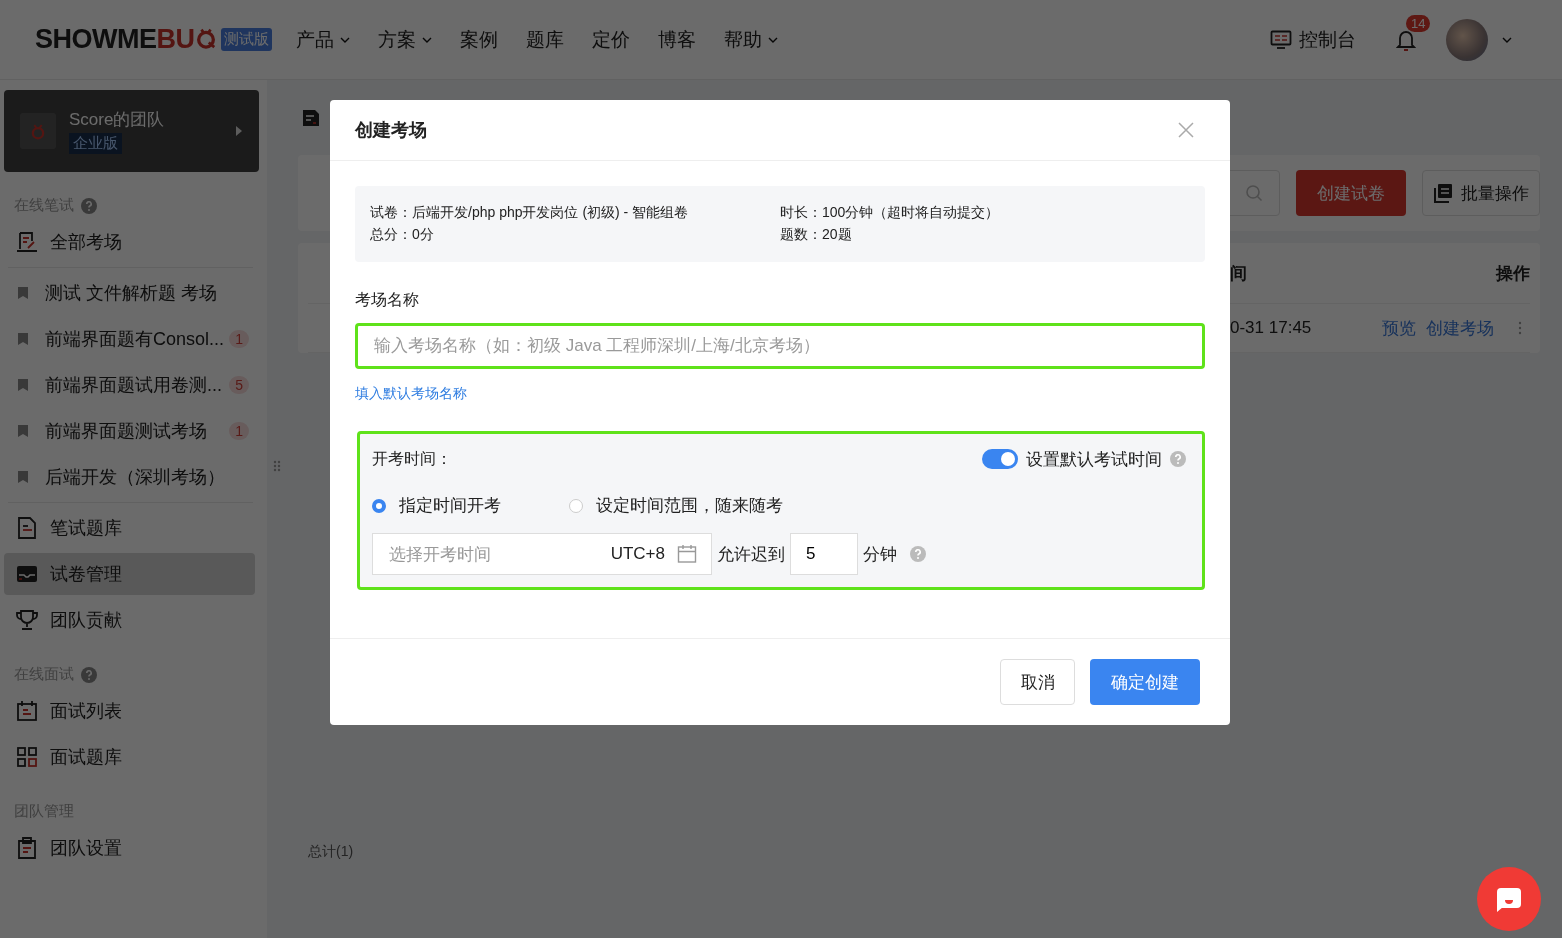  What do you see at coordinates (1467, 39) in the screenshot?
I see `avatar` at bounding box center [1467, 39].